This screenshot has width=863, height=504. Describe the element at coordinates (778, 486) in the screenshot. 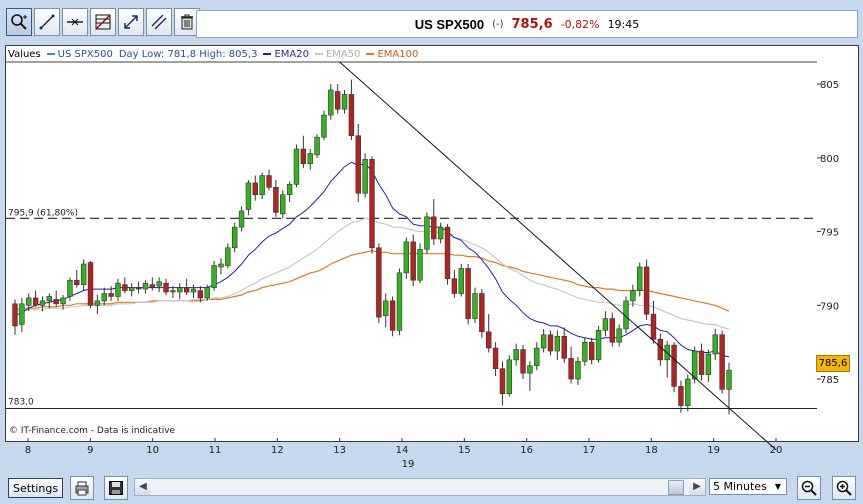

I see `chevron-down-icon: ▼` at that location.